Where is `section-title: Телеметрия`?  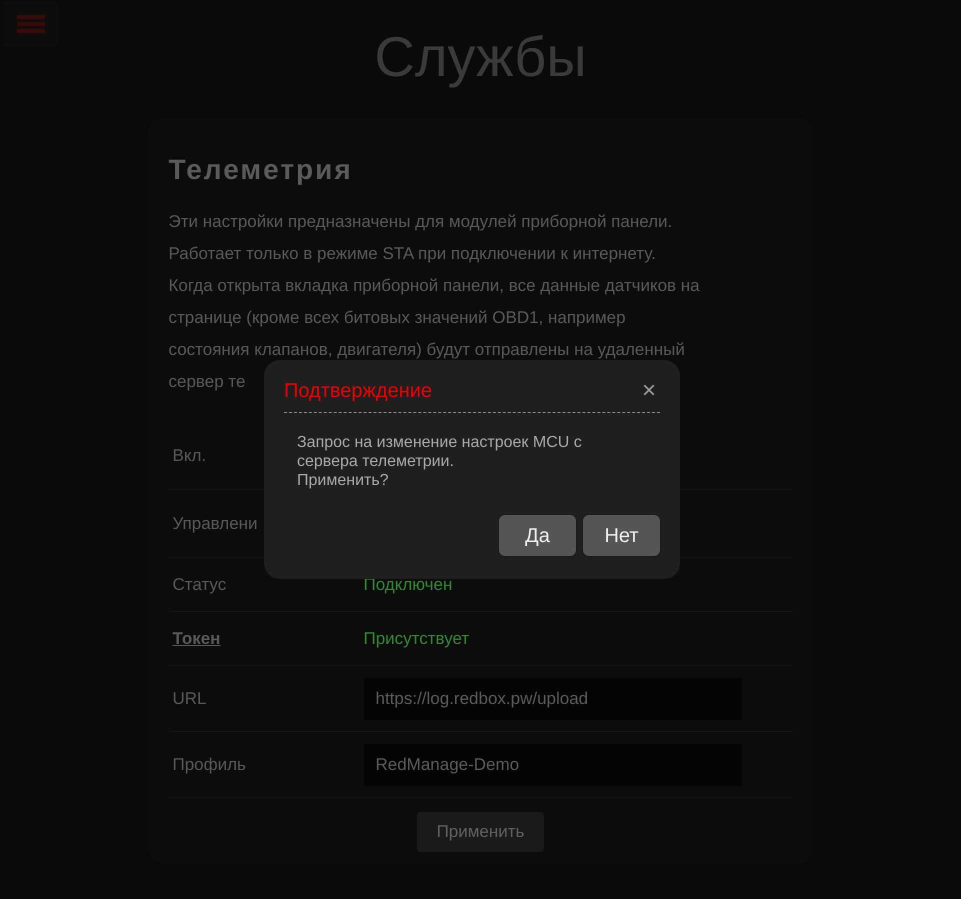 section-title: Телеметрия is located at coordinates (261, 170).